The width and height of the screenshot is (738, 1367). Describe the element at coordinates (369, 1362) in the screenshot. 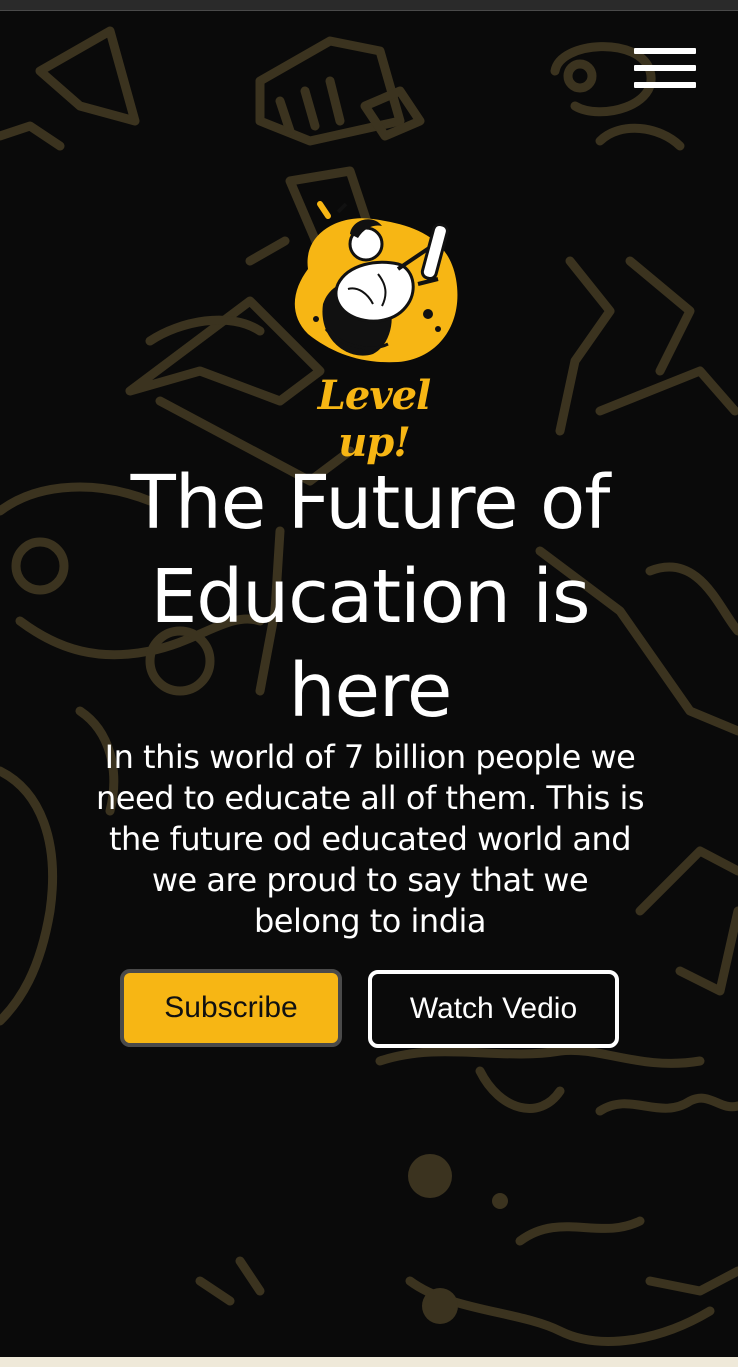

I see `bottom-bar` at that location.